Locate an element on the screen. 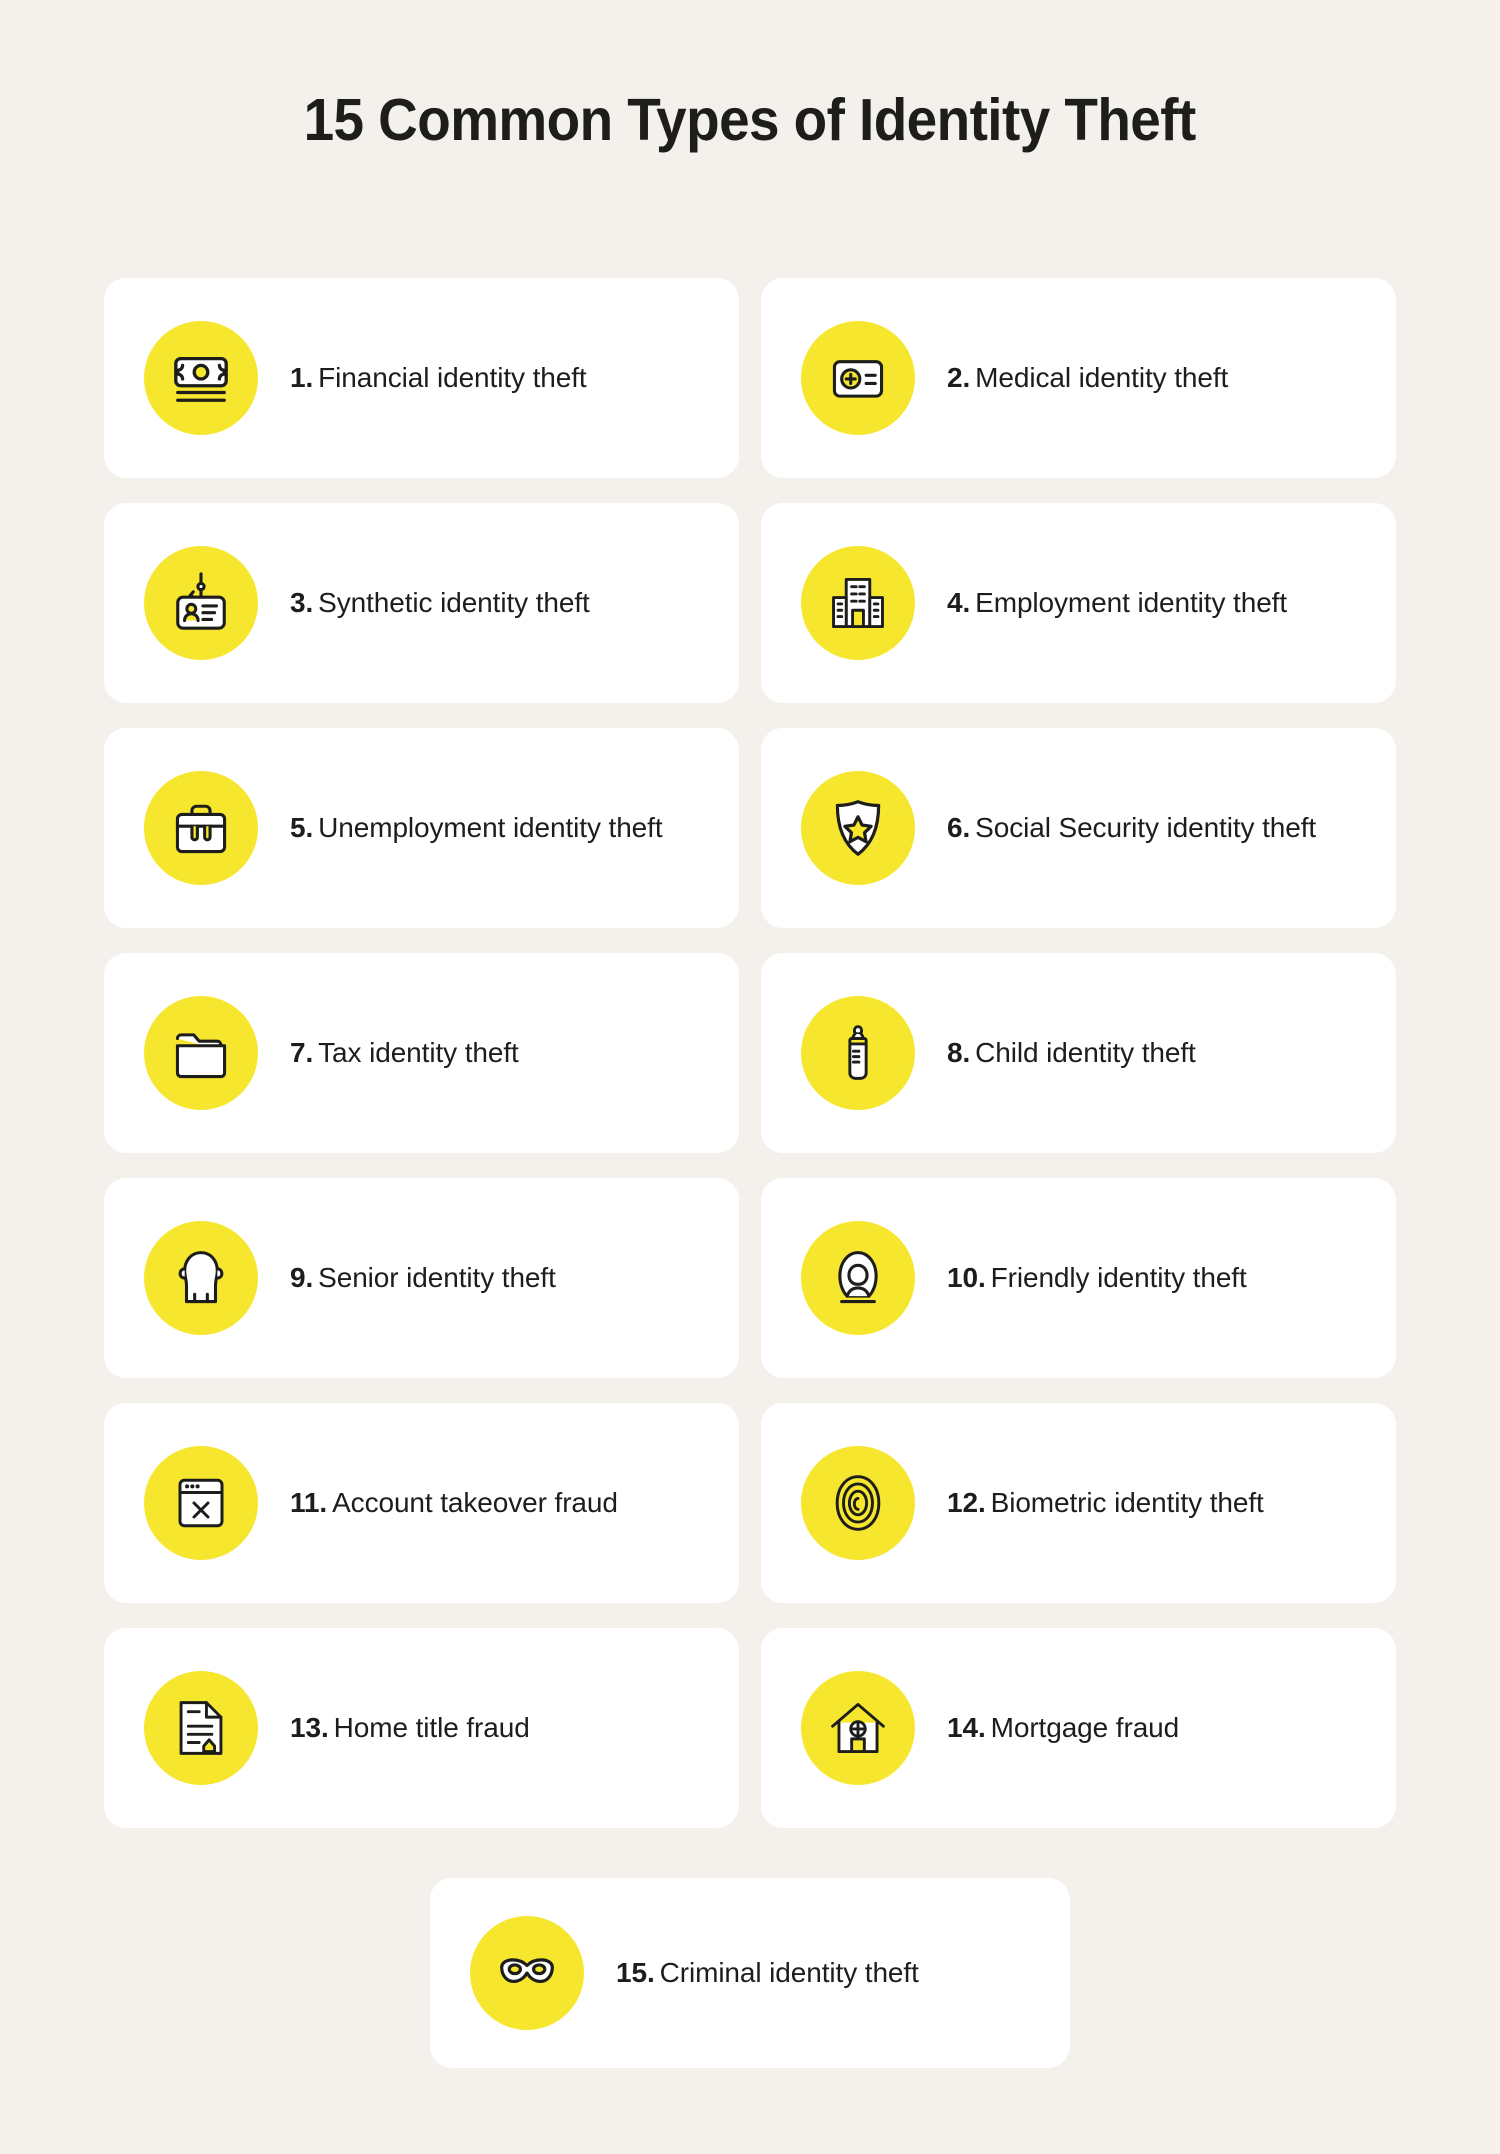  identity-theft-label: 1. Financial identity theft is located at coordinates (438, 378).